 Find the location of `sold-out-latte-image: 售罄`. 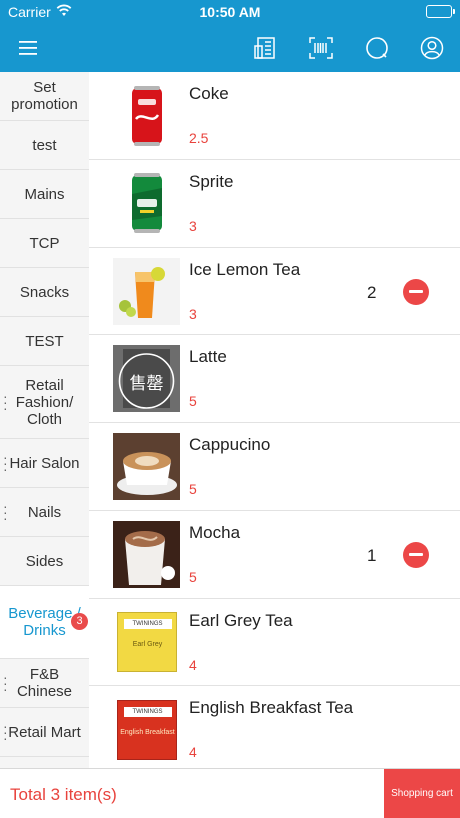

sold-out-latte-image: 售罄 is located at coordinates (146, 379).